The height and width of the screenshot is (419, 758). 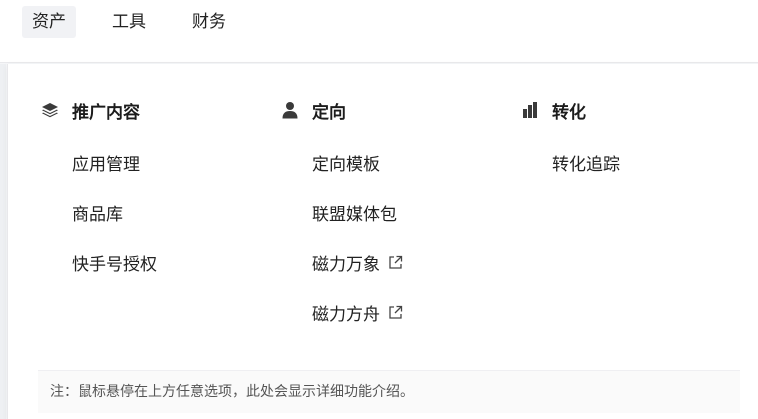 I want to click on column-header-targeting: 定向, so click(x=313, y=110).